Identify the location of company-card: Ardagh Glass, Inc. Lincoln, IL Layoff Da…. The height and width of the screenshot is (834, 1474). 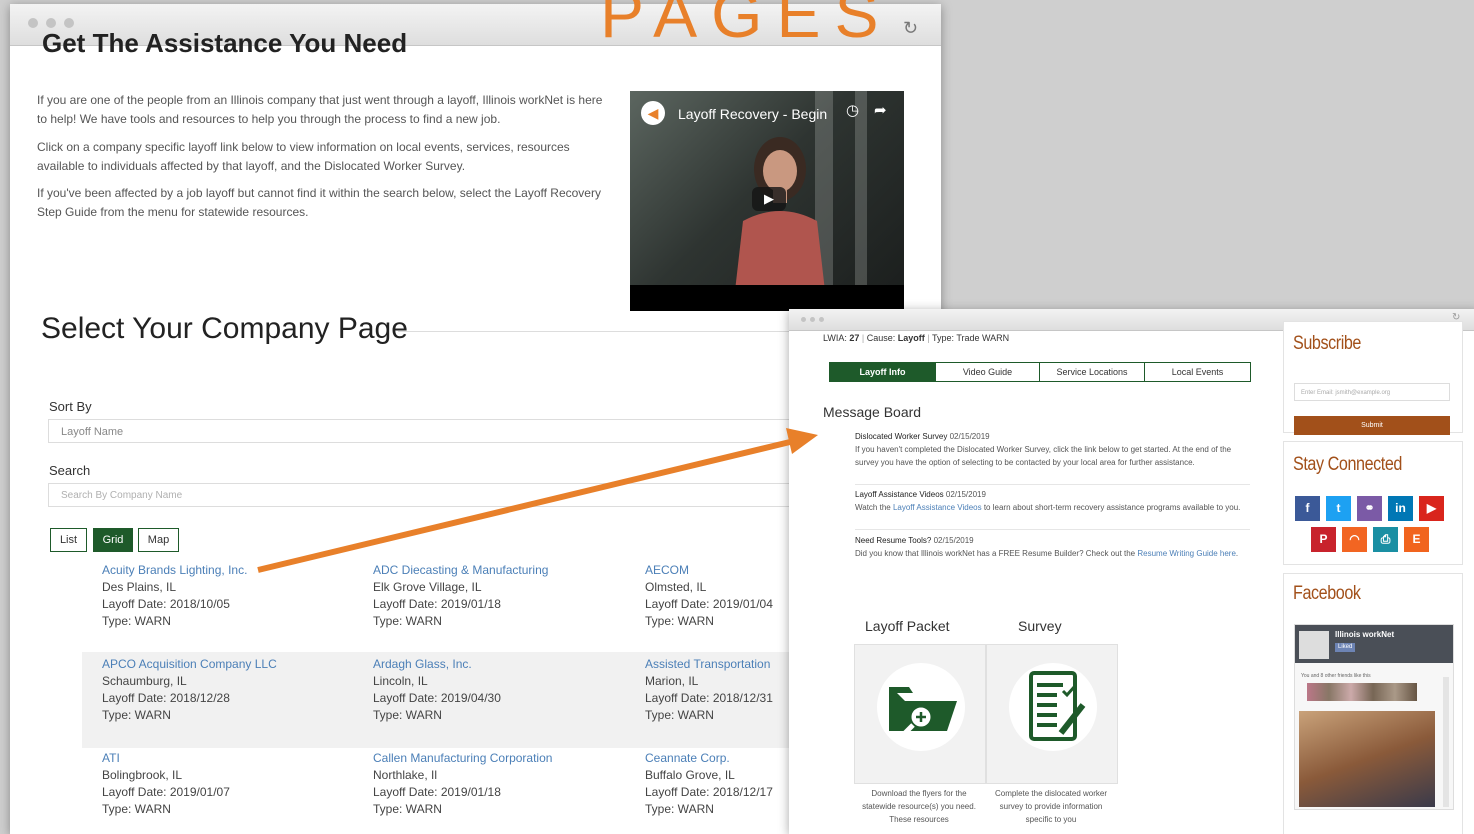
(437, 690).